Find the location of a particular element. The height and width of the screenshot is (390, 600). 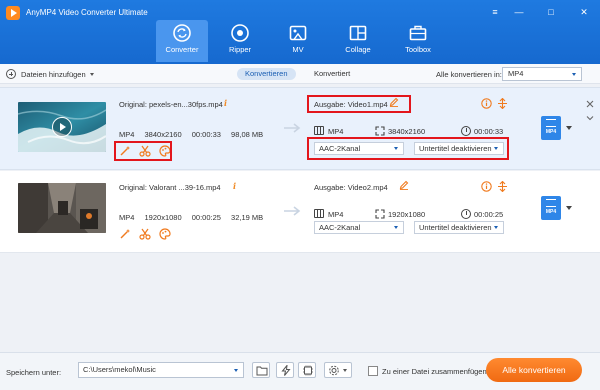

magic-wand-icon is located at coordinates (125, 234).